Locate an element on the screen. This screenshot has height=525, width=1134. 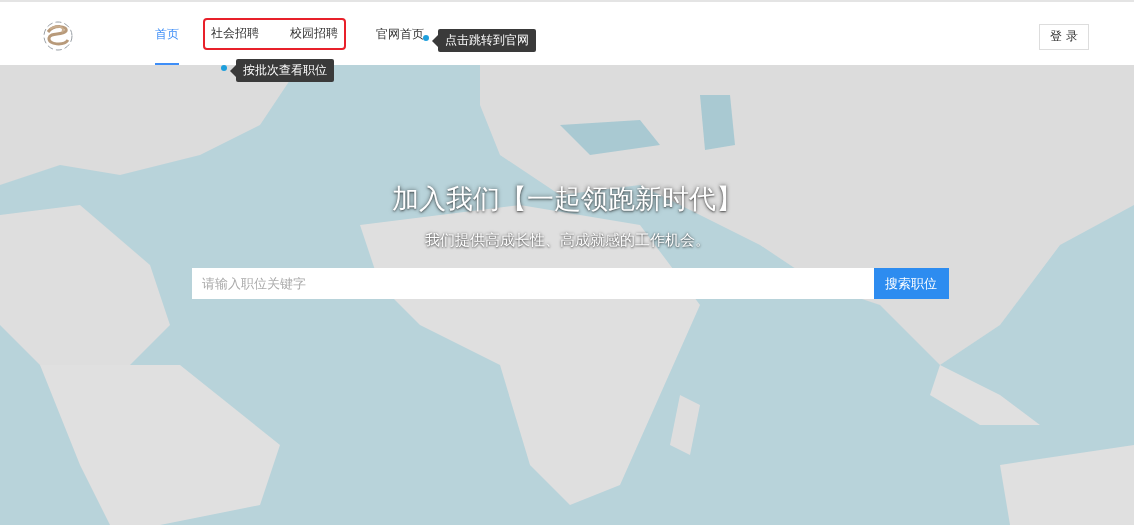
nav-link: 官网首页 is located at coordinates (400, 33).